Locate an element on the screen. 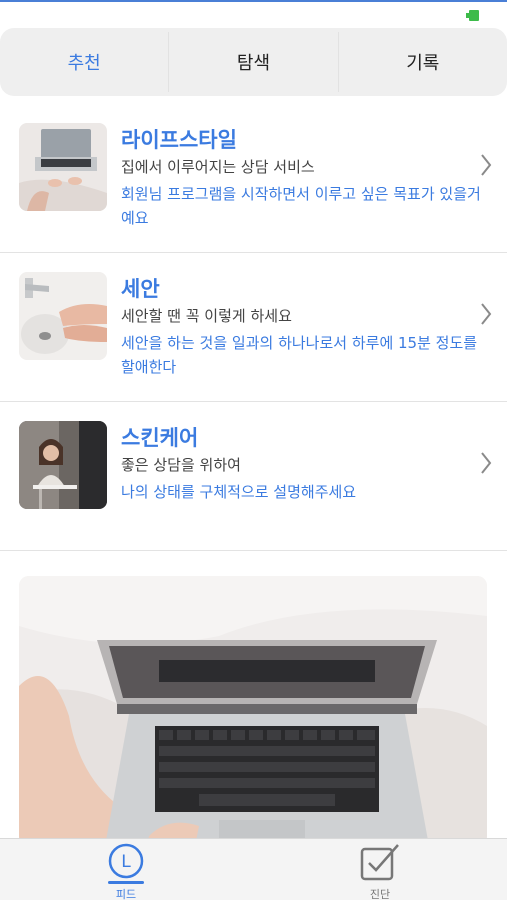  tab-feed-label: 피드 is located at coordinates (126, 894).